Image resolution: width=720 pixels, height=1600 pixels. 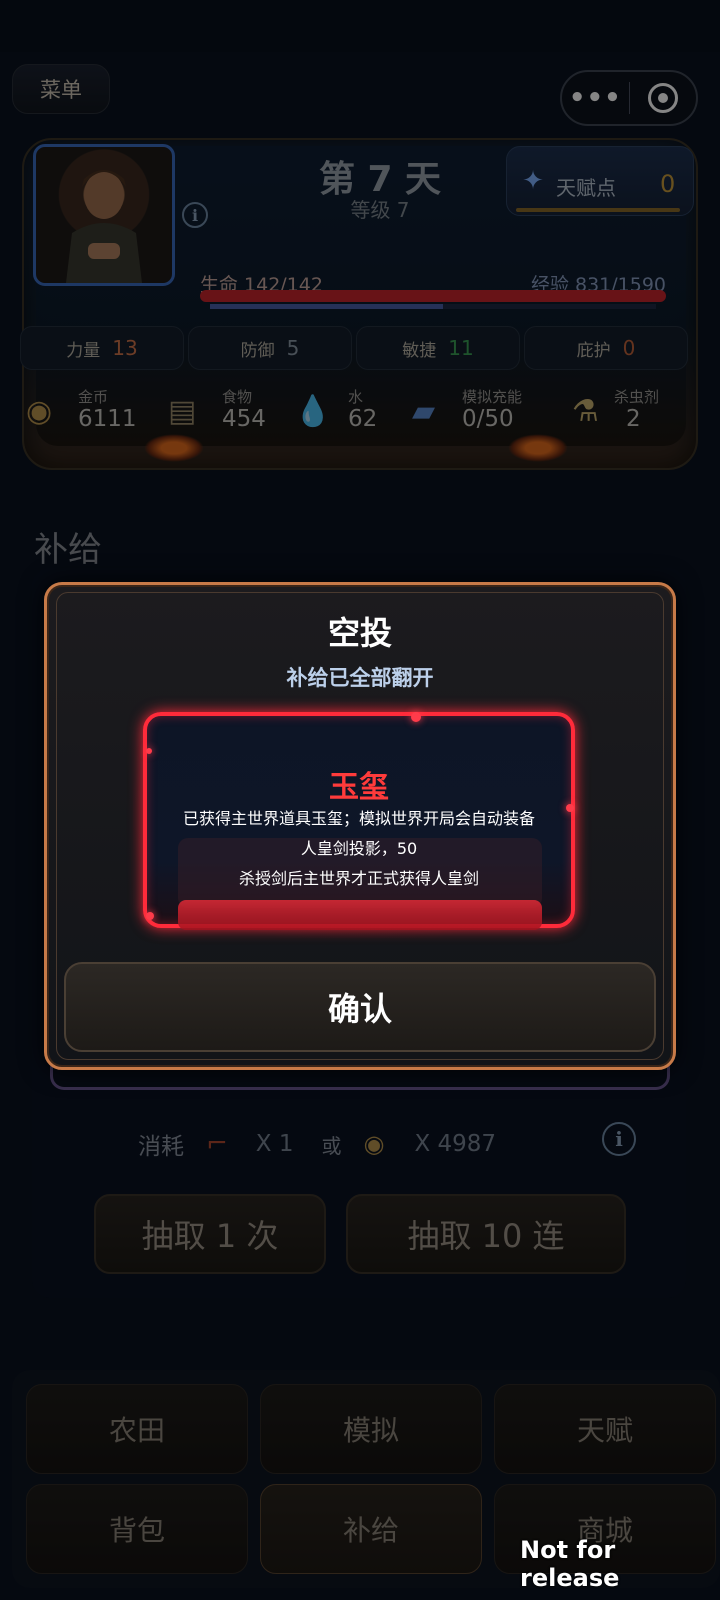 I want to click on modal-title: 空投, so click(x=359, y=633).